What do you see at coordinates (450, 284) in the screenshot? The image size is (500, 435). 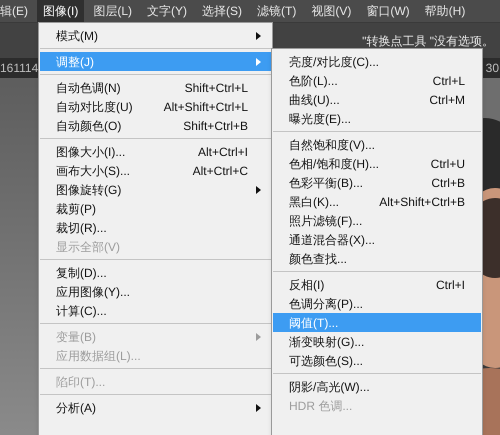 I see `shortcut-label: Ctrl+I` at bounding box center [450, 284].